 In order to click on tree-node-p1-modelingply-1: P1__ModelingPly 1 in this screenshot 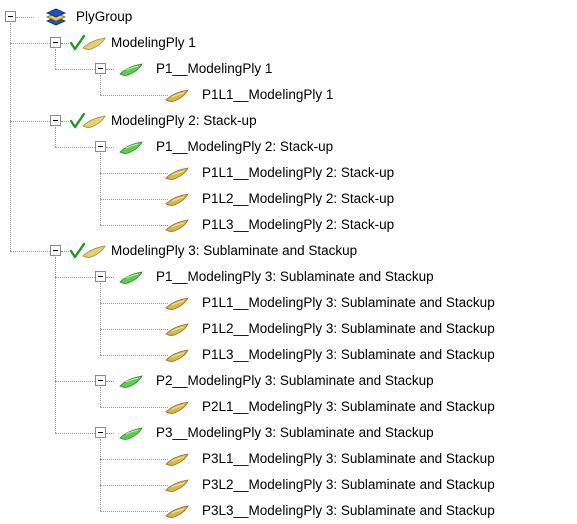, I will do `click(288, 69)`.